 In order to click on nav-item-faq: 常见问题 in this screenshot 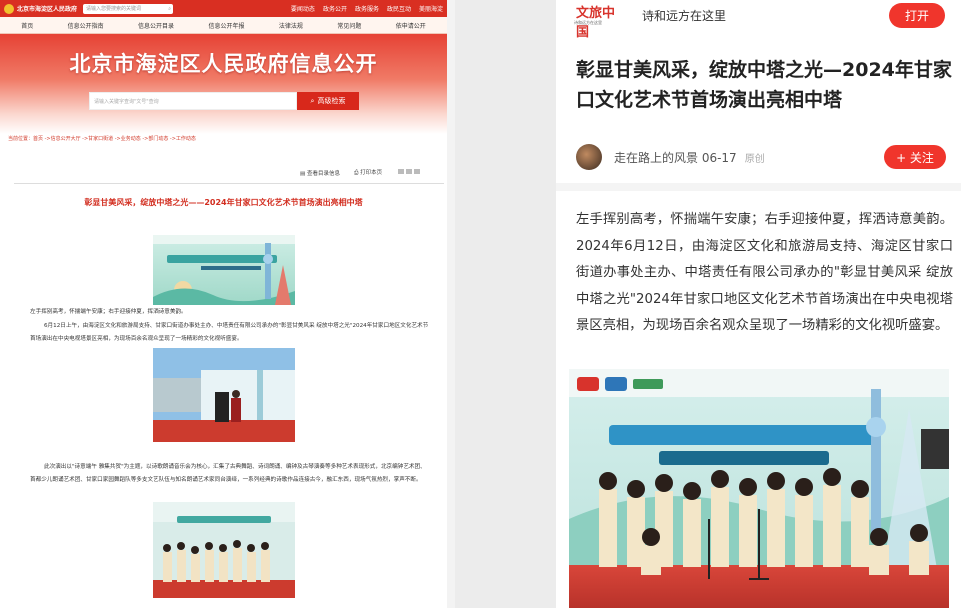, I will do `click(349, 25)`.